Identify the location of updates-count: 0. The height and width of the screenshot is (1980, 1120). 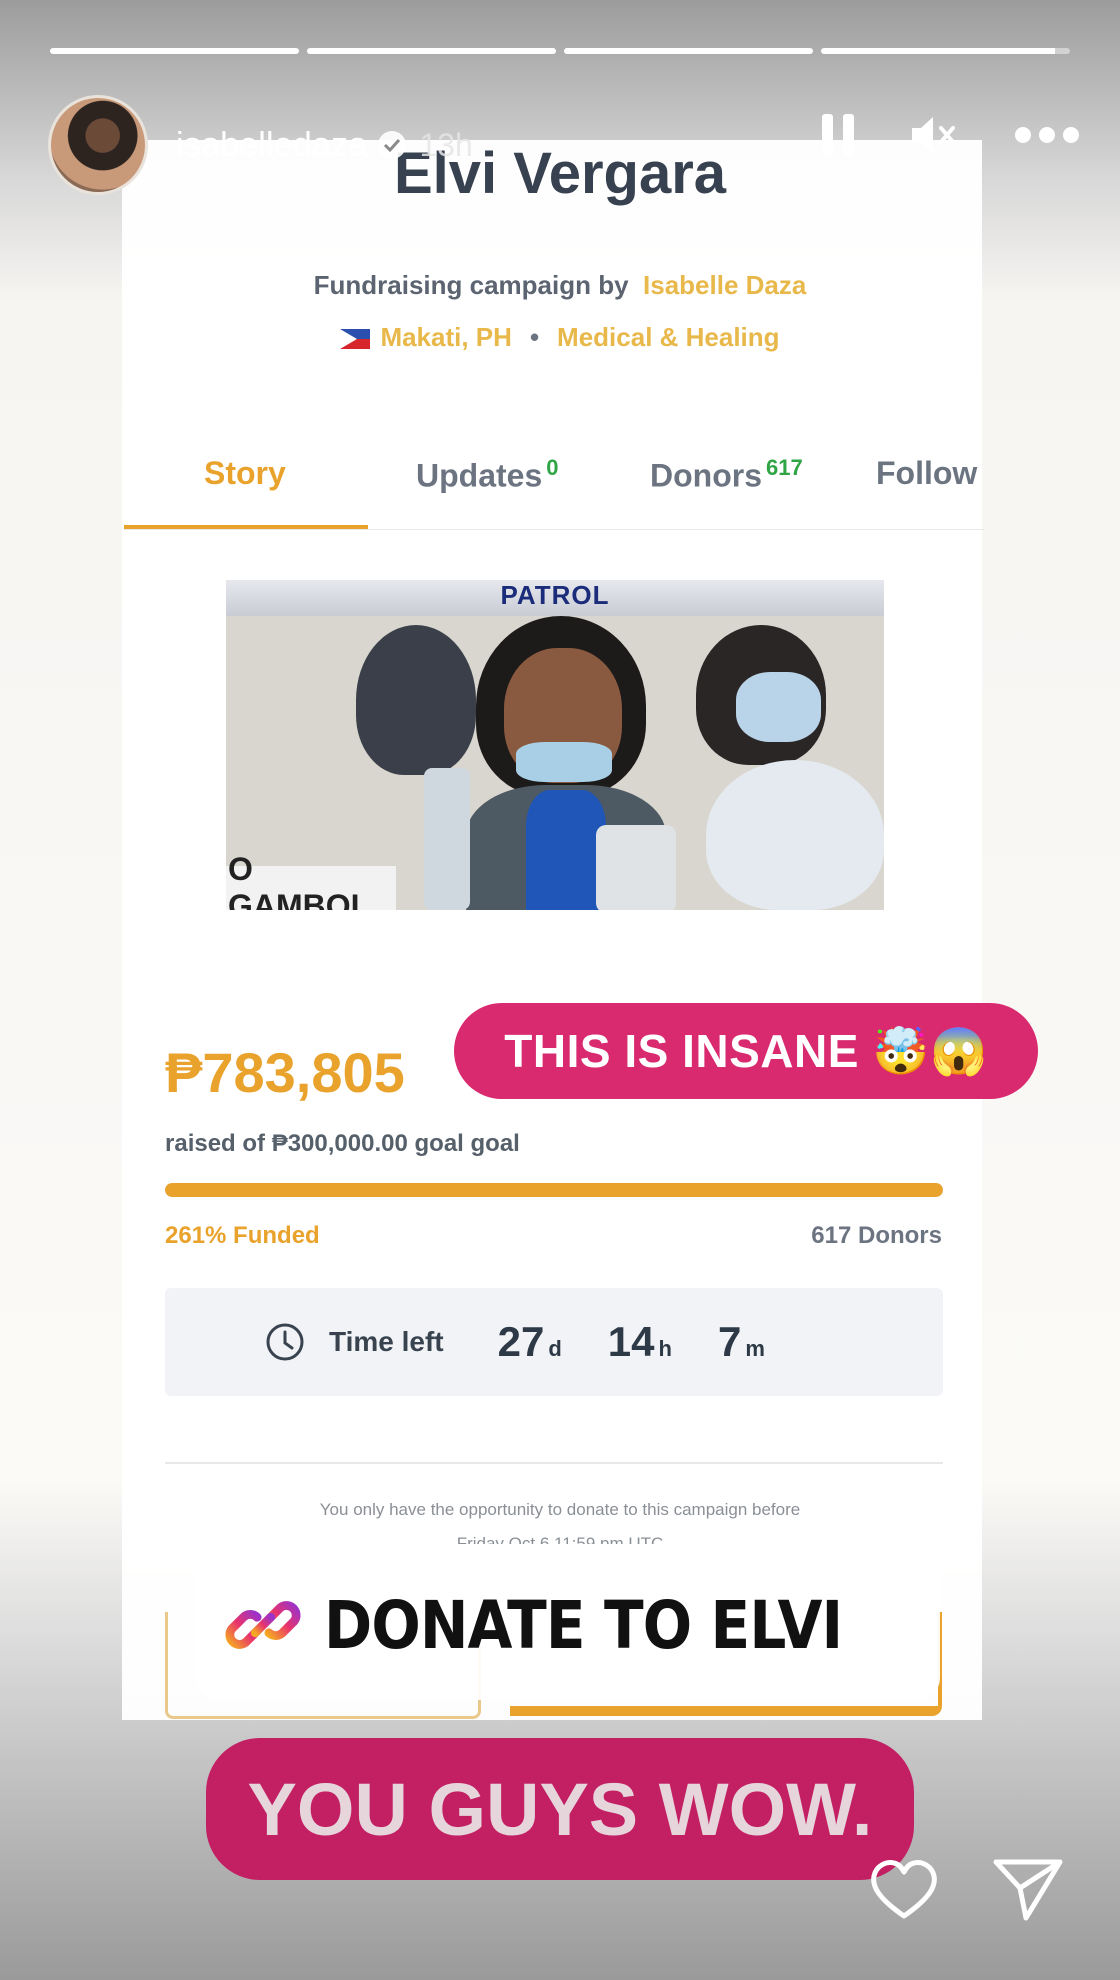
(552, 467).